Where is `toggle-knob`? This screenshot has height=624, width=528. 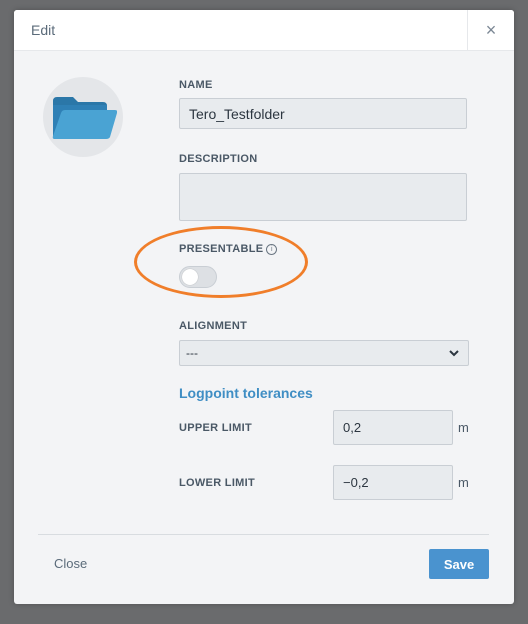 toggle-knob is located at coordinates (190, 277).